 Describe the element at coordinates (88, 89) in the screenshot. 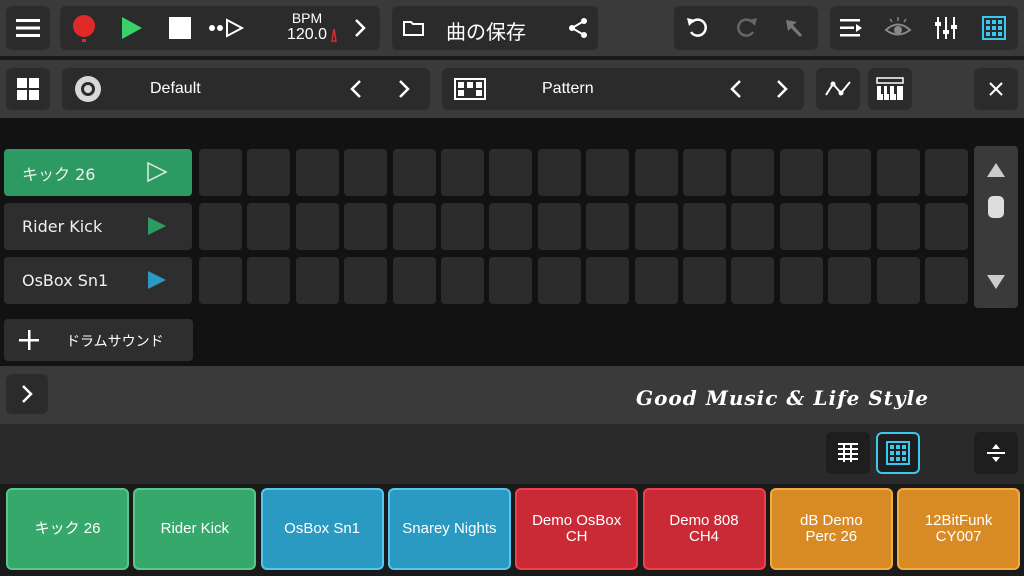

I see `drum-kit-icon` at that location.